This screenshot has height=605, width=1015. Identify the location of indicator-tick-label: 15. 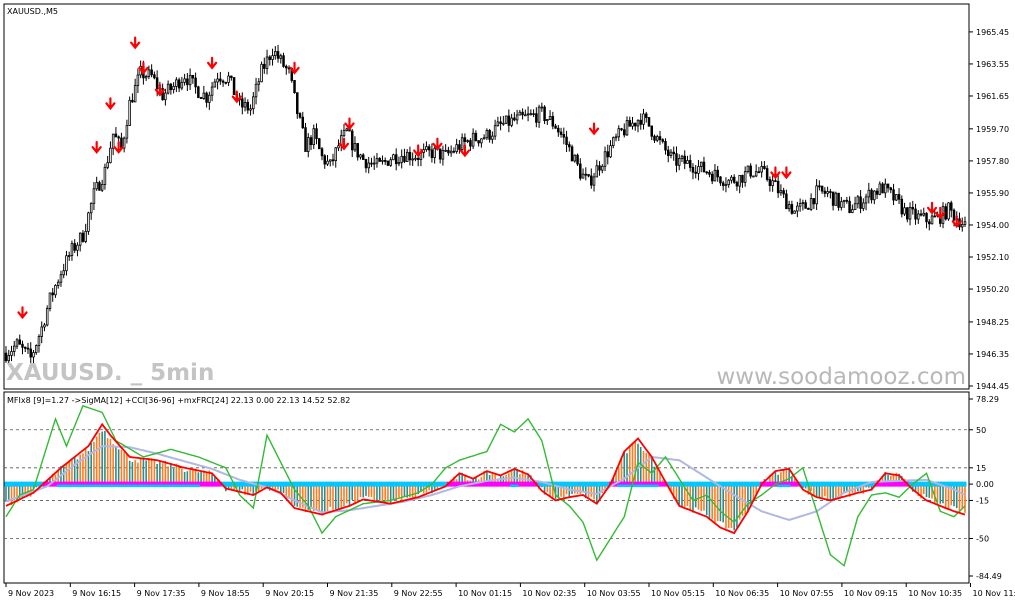
(981, 468).